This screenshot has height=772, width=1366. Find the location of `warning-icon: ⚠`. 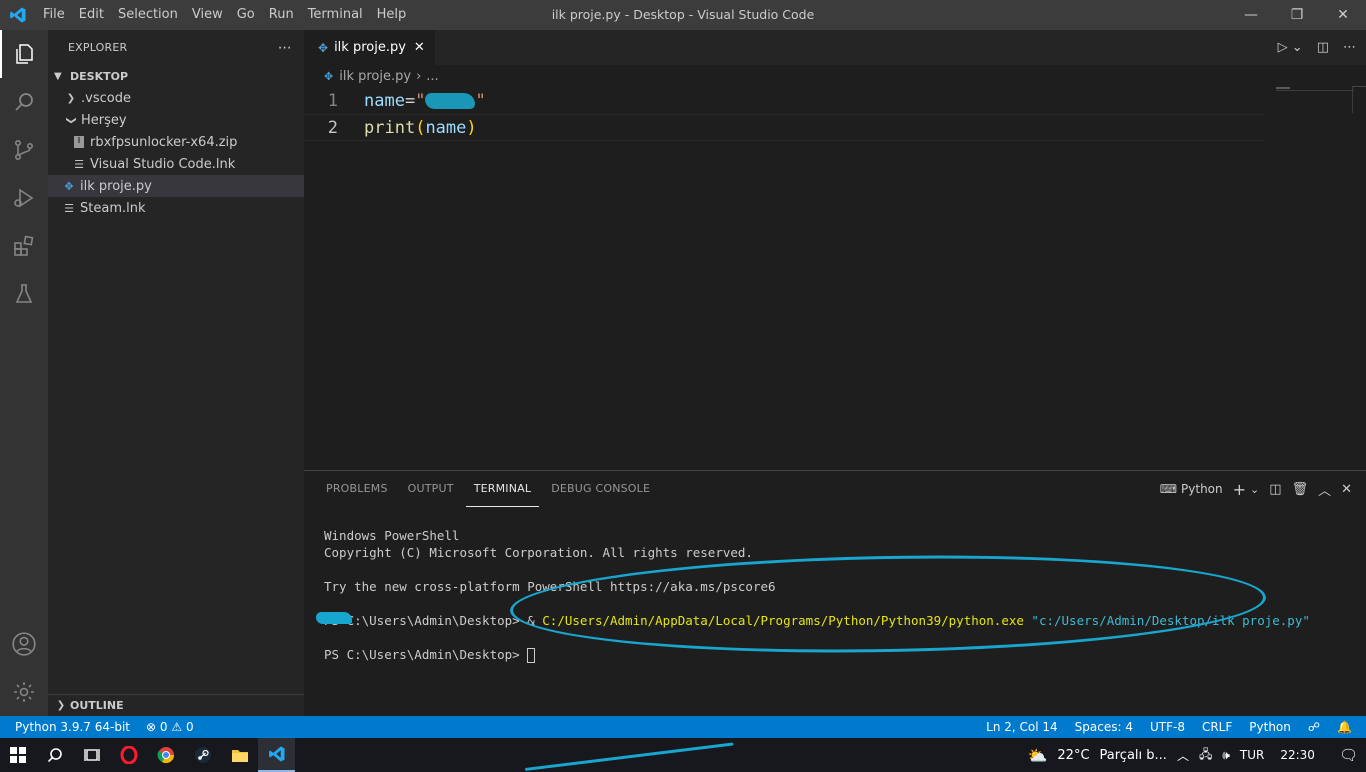

warning-icon: ⚠ is located at coordinates (177, 727).